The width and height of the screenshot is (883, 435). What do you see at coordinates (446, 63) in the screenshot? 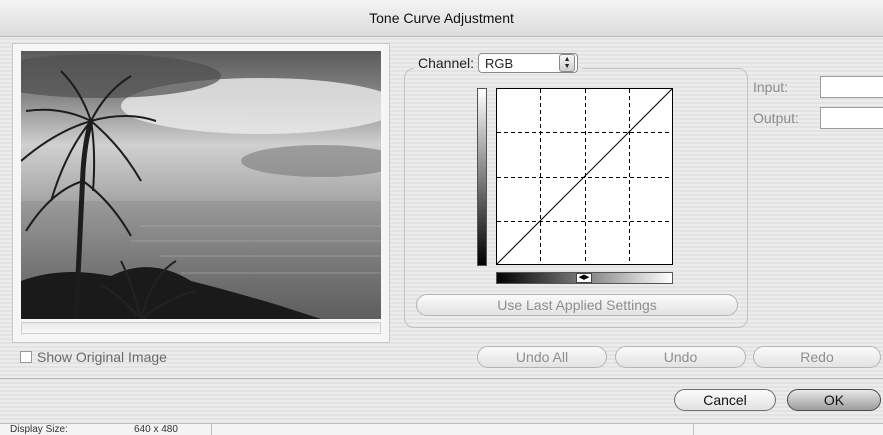
I see `channel-label: Channel:` at bounding box center [446, 63].